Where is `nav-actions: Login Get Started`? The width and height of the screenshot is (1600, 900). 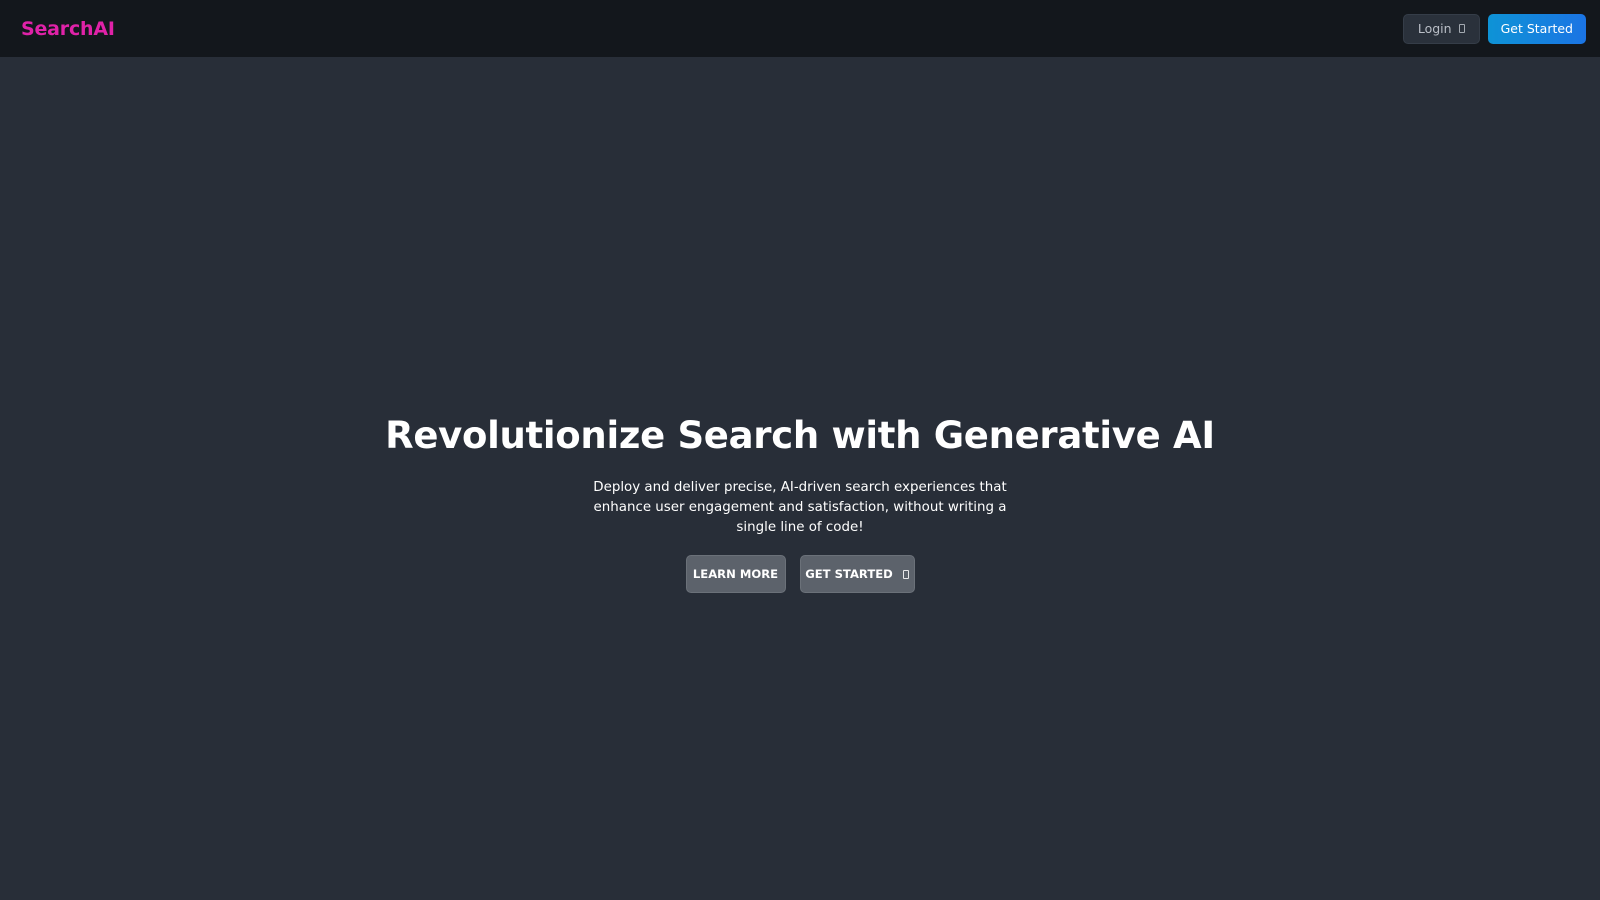
nav-actions: Login Get Started is located at coordinates (1494, 28).